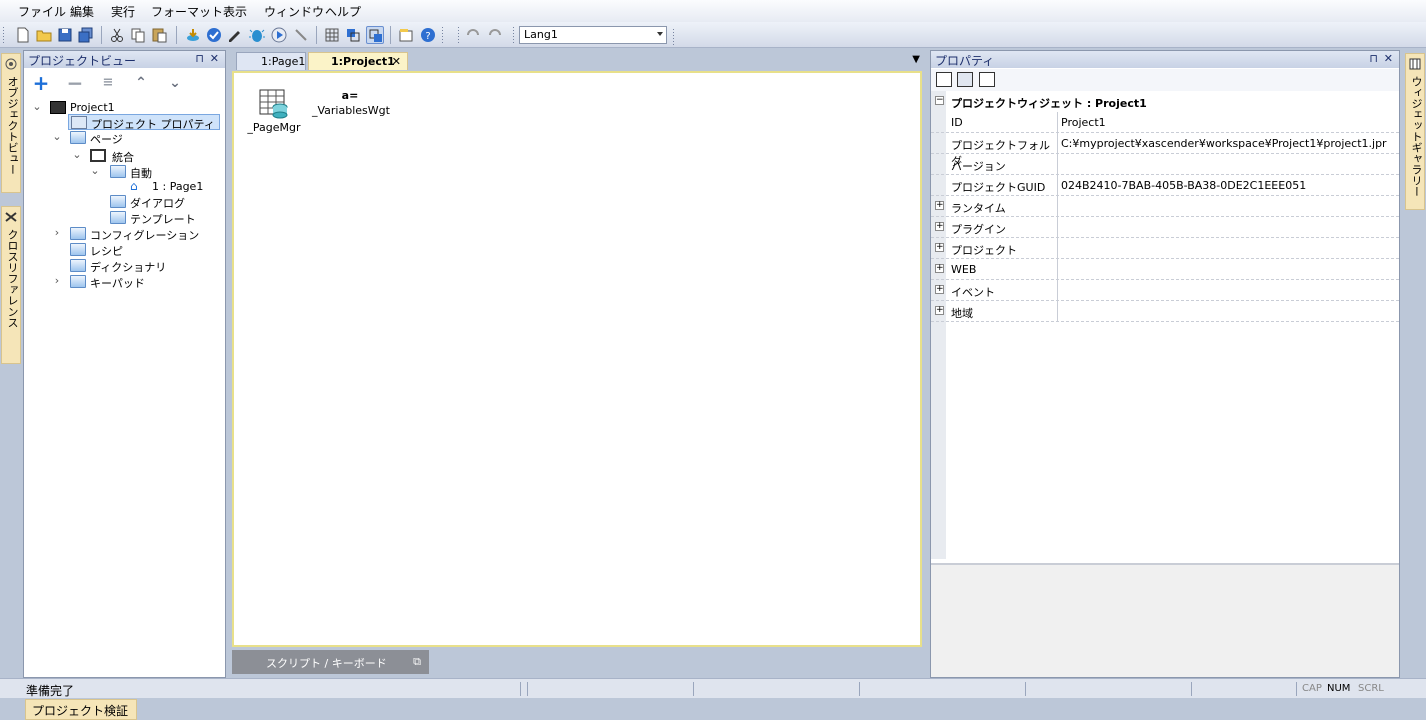 Image resolution: width=1426 pixels, height=720 pixels. What do you see at coordinates (141, 84) in the screenshot?
I see `move-up-icon: ⌃` at bounding box center [141, 84].